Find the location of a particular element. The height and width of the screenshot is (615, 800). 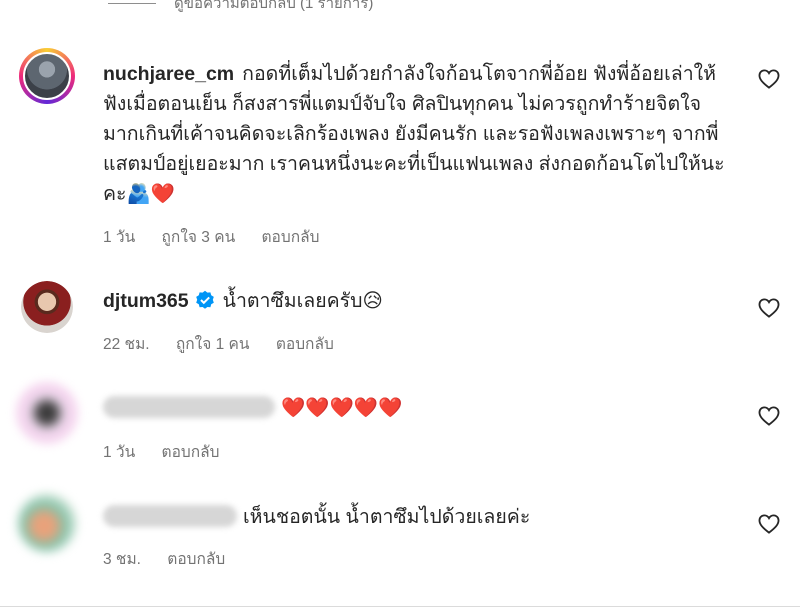

comment-meta: 1 วัน ถูกใจ 3 คน ตอบกลับ is located at coordinates (222, 236).